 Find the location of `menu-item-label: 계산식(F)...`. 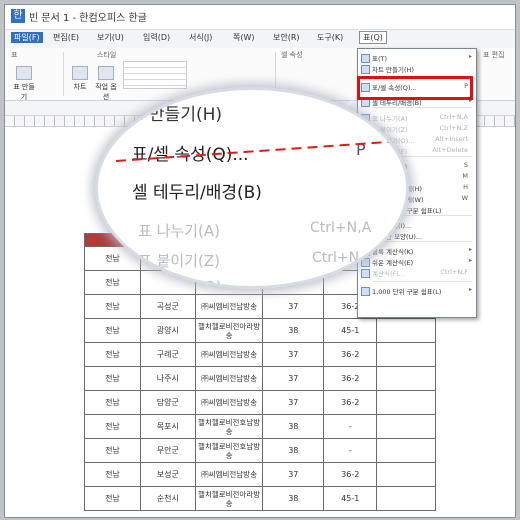

menu-item-label: 계산식(F)... is located at coordinates (388, 274).